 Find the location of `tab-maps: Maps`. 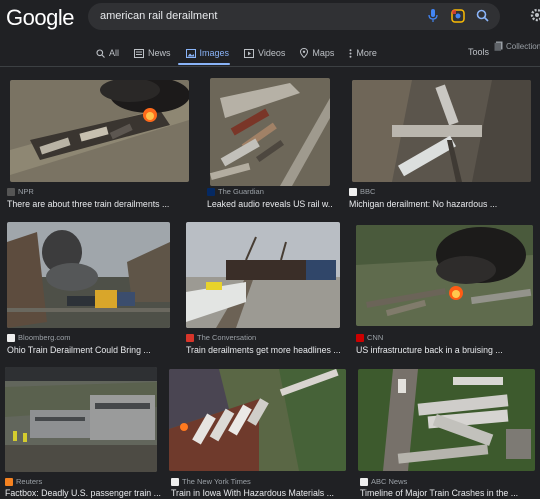

tab-maps: Maps is located at coordinates (317, 53).